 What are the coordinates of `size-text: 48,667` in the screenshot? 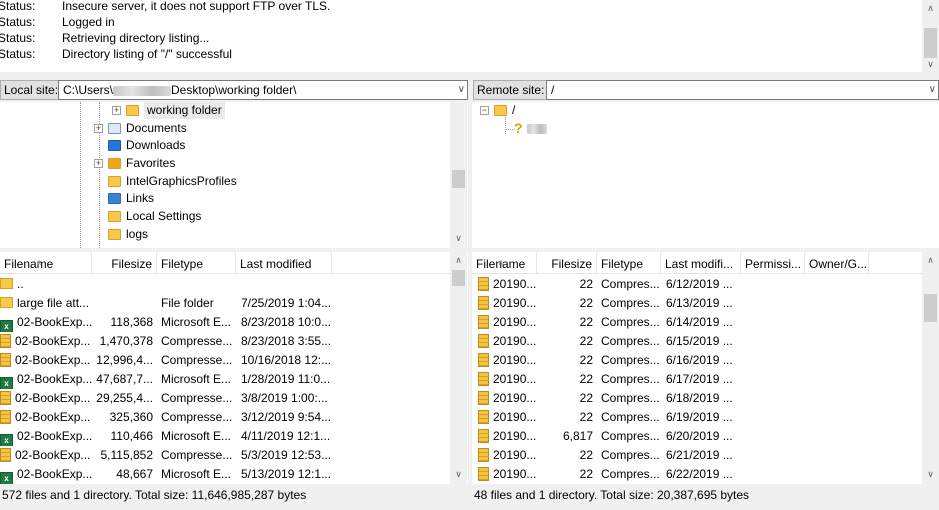 It's located at (134, 474).